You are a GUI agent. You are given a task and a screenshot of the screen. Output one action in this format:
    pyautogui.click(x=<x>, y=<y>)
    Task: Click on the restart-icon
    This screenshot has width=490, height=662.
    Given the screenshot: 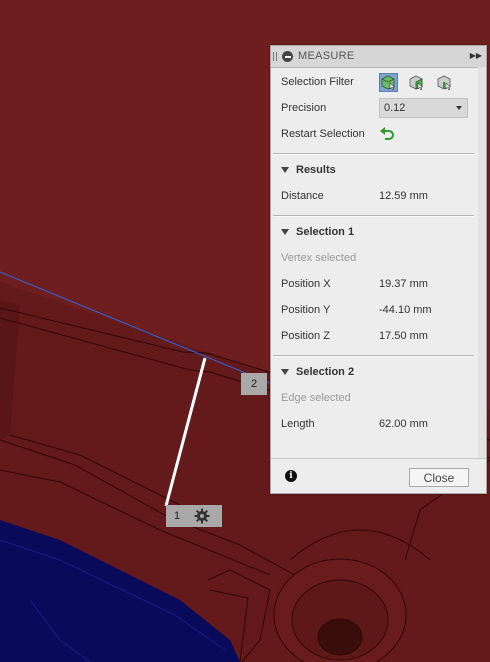 What is the action you would take?
    pyautogui.click(x=426, y=134)
    